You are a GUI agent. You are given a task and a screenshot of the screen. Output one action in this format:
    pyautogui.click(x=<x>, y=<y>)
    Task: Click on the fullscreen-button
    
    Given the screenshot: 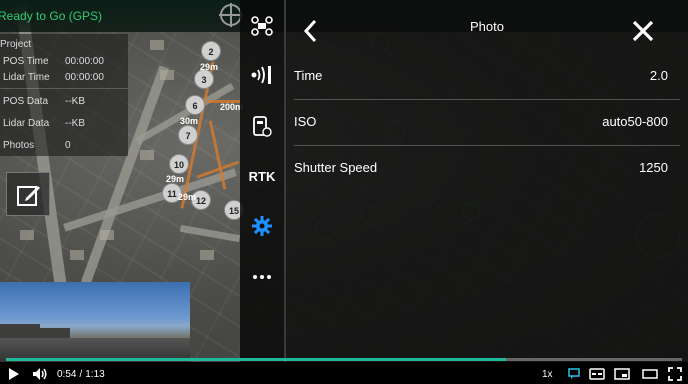 What is the action you would take?
    pyautogui.click(x=675, y=374)
    